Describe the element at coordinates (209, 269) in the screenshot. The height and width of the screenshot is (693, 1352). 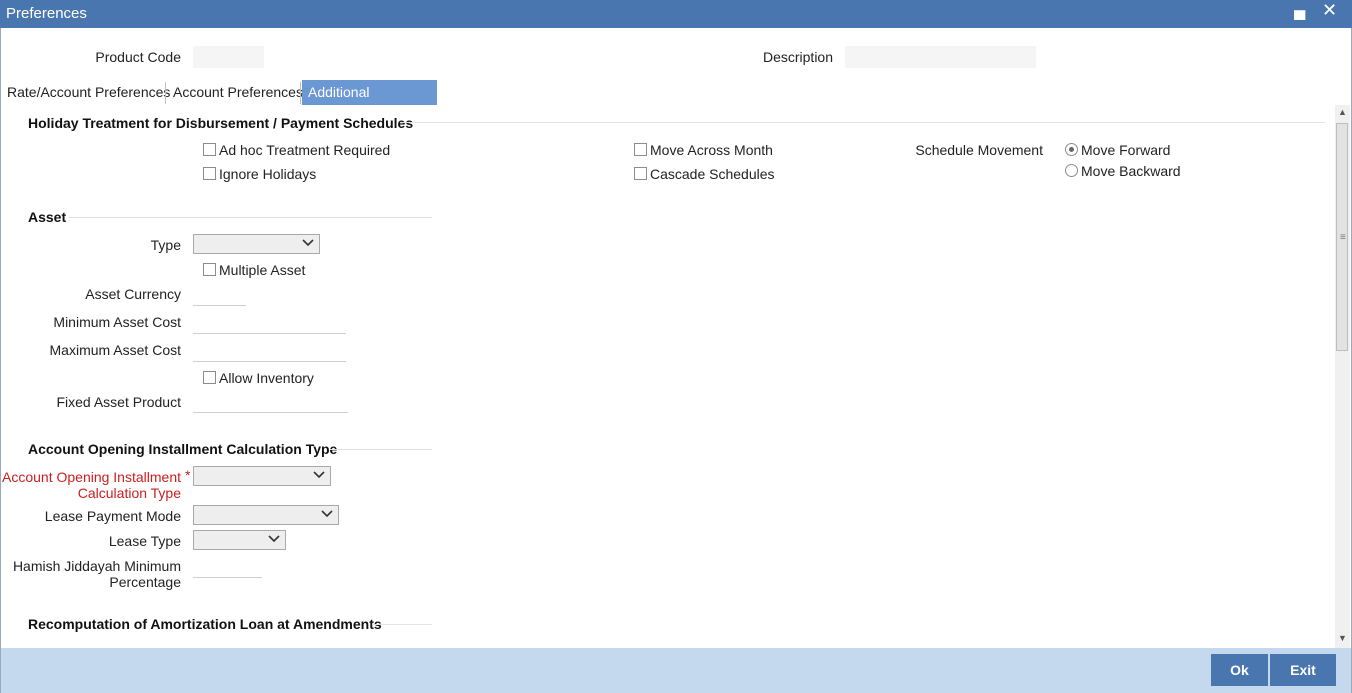
I see `multiple-asset-checkbox` at that location.